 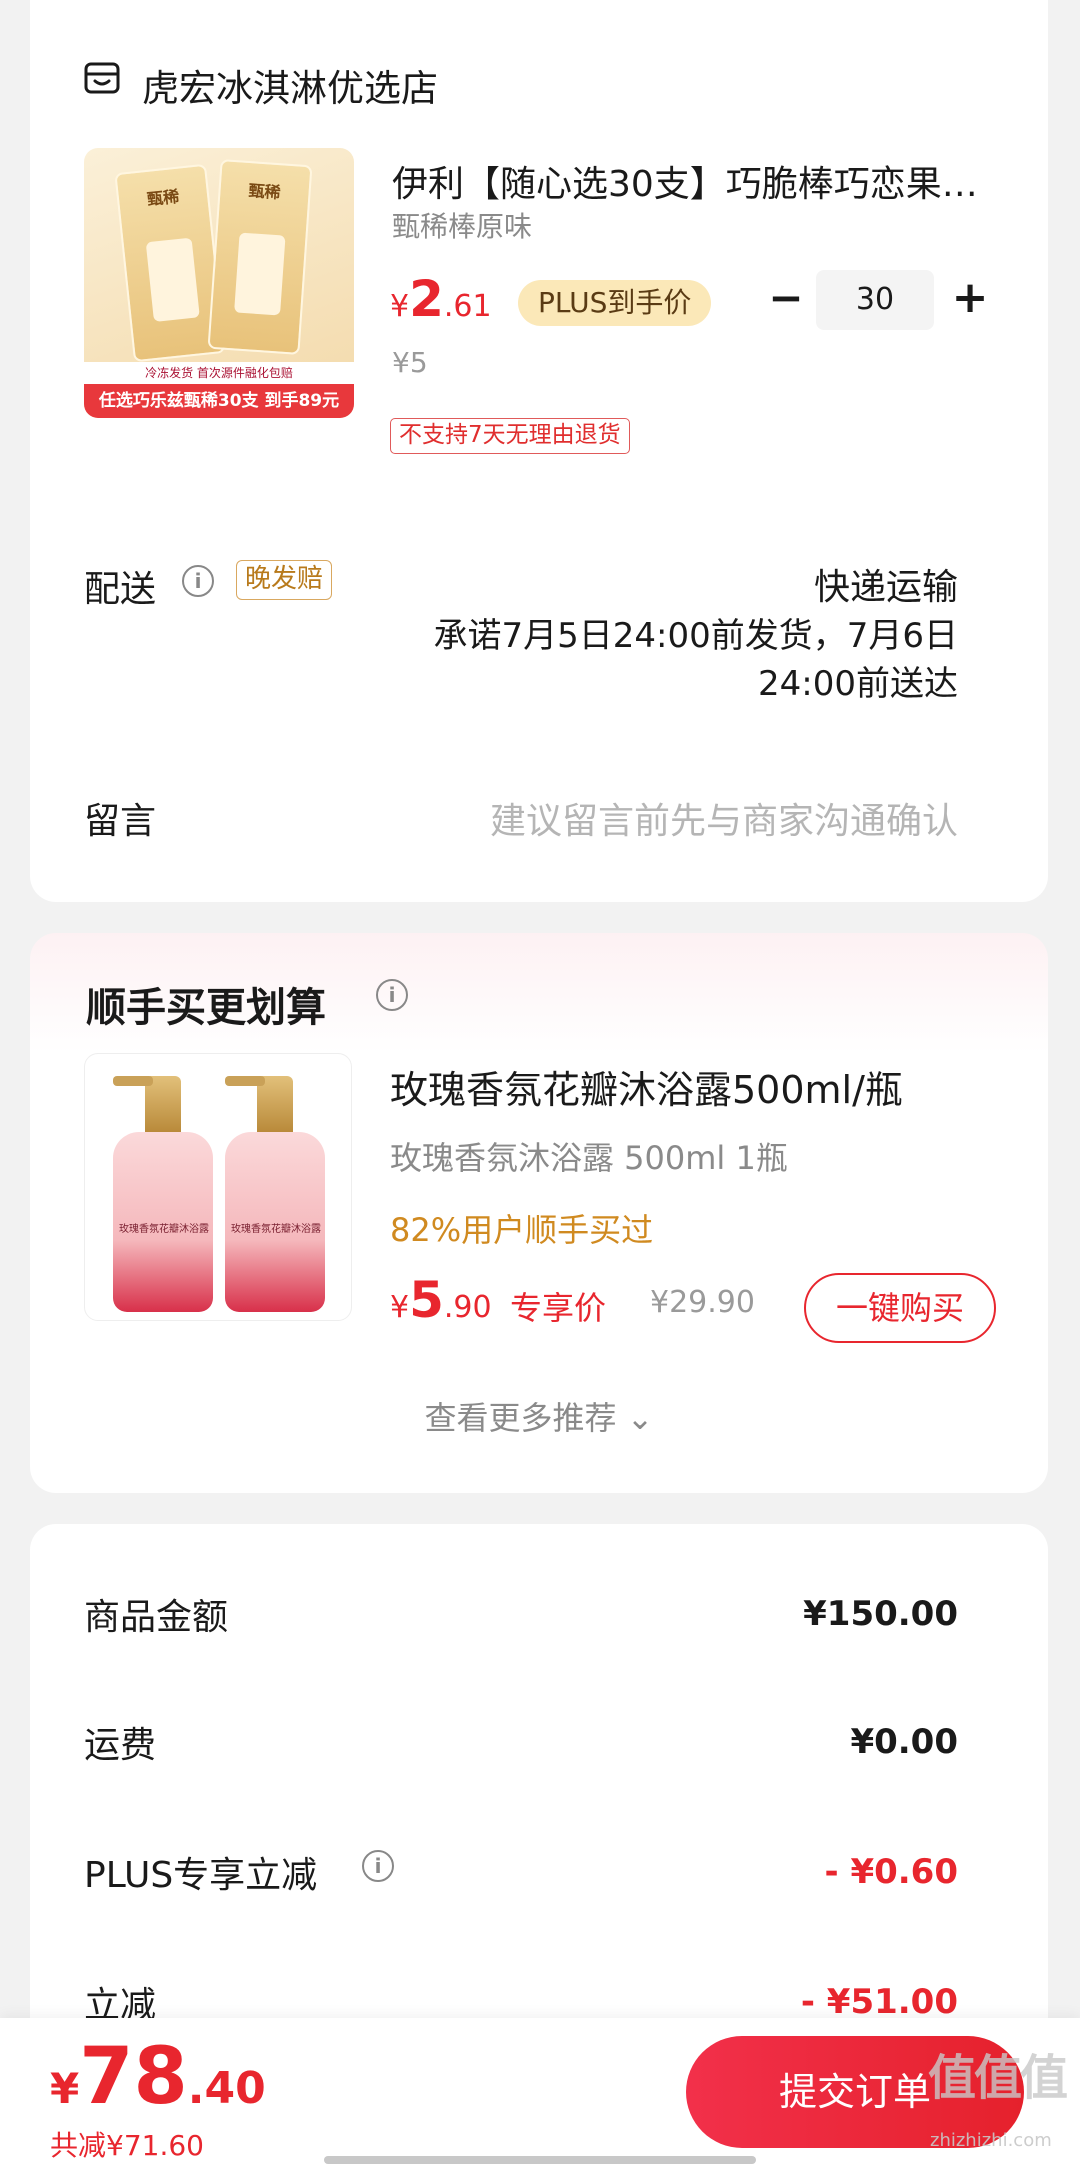 I want to click on summary-value: - ¥51.00, so click(x=879, y=2002).